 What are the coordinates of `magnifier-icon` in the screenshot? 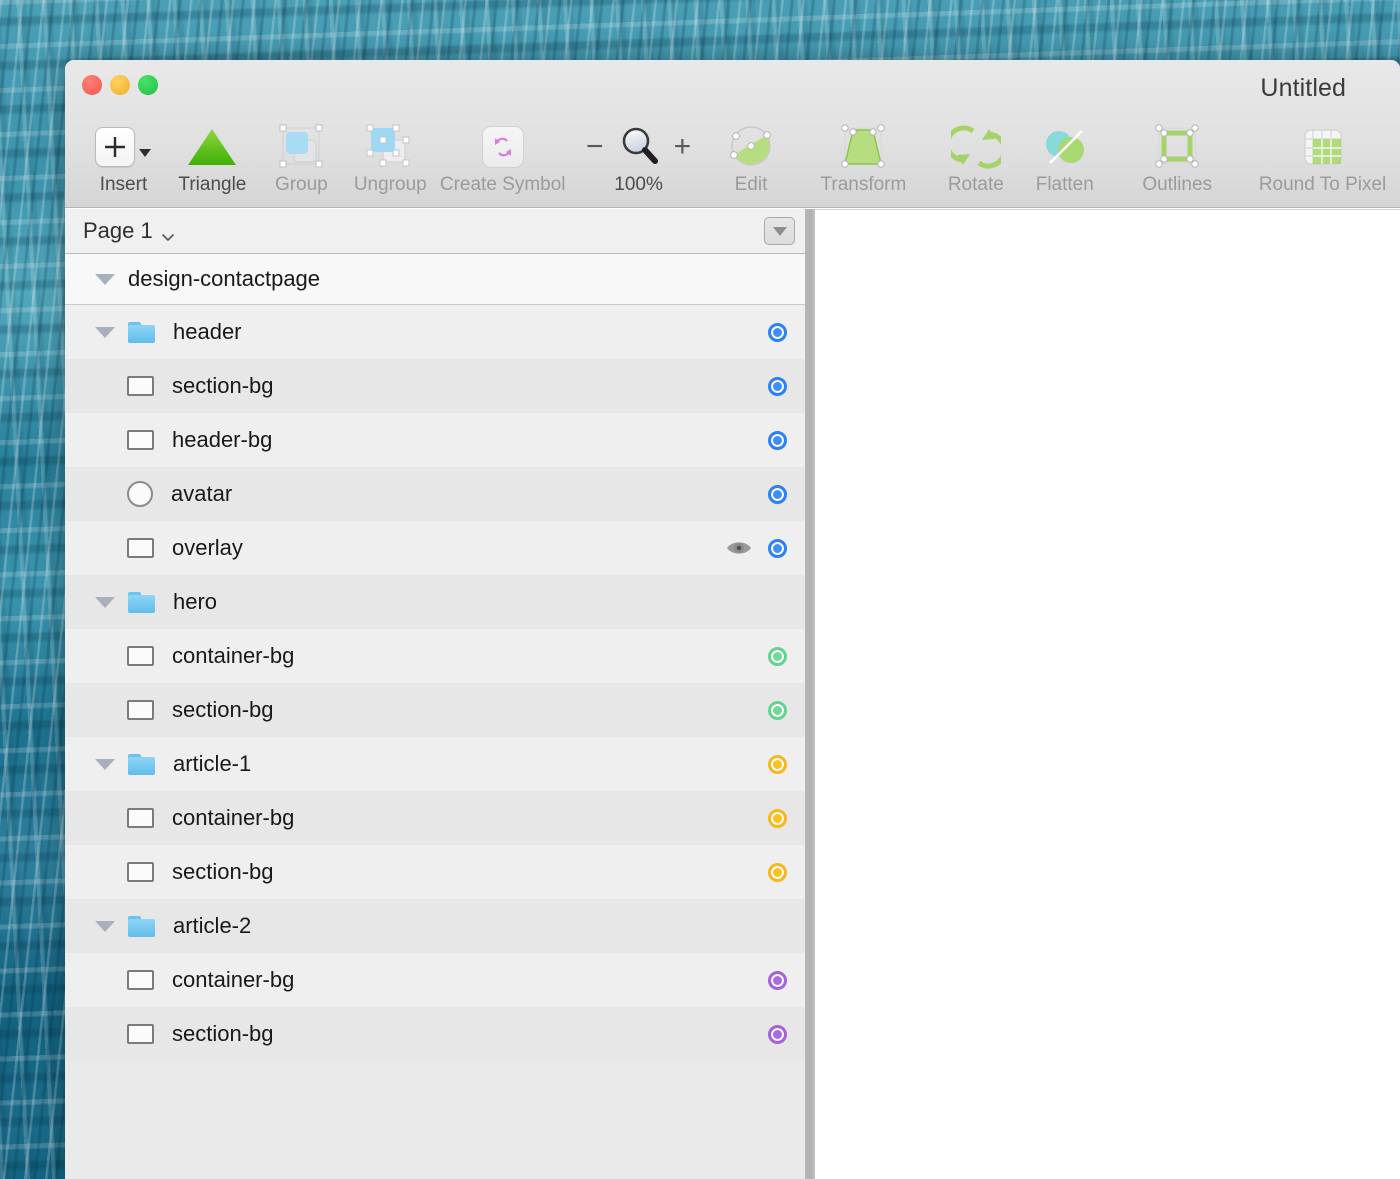 It's located at (639, 147).